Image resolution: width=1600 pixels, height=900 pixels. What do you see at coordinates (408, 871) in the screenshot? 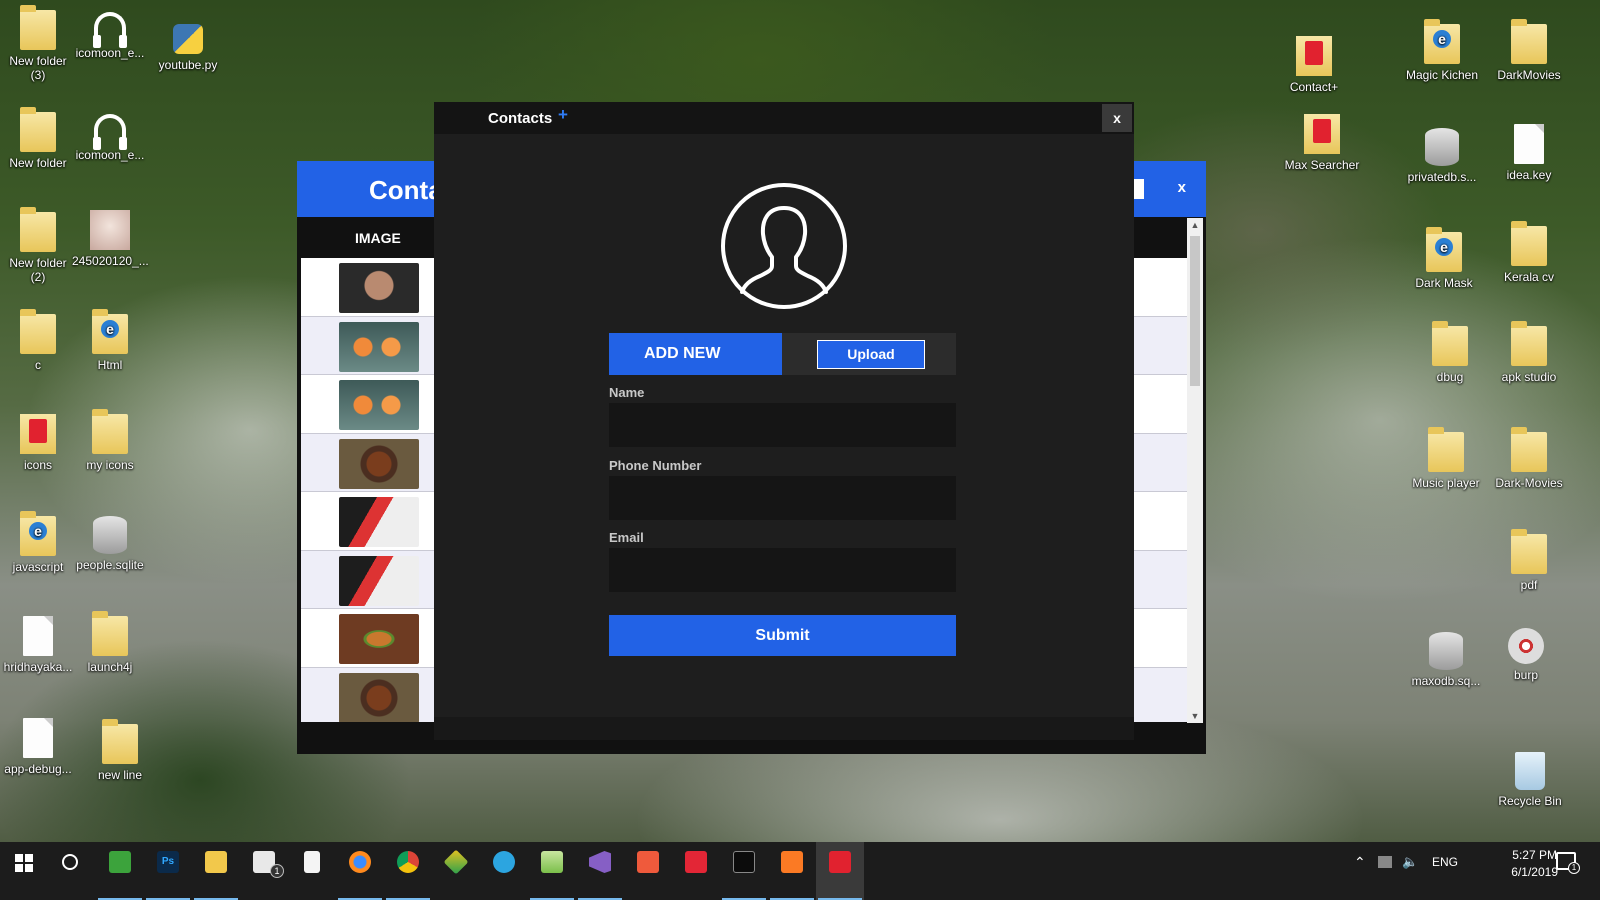
I see `taskbar-app-chrome` at bounding box center [408, 871].